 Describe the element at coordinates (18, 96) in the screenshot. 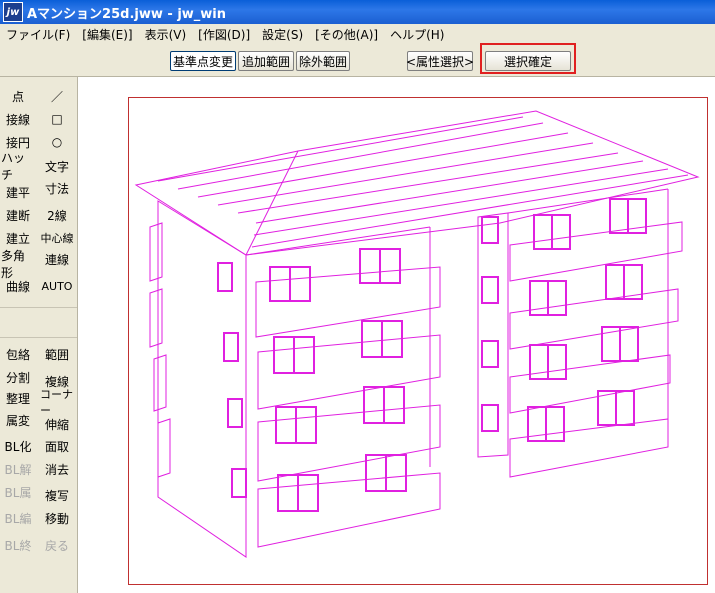

I see `tool-point: 点` at that location.